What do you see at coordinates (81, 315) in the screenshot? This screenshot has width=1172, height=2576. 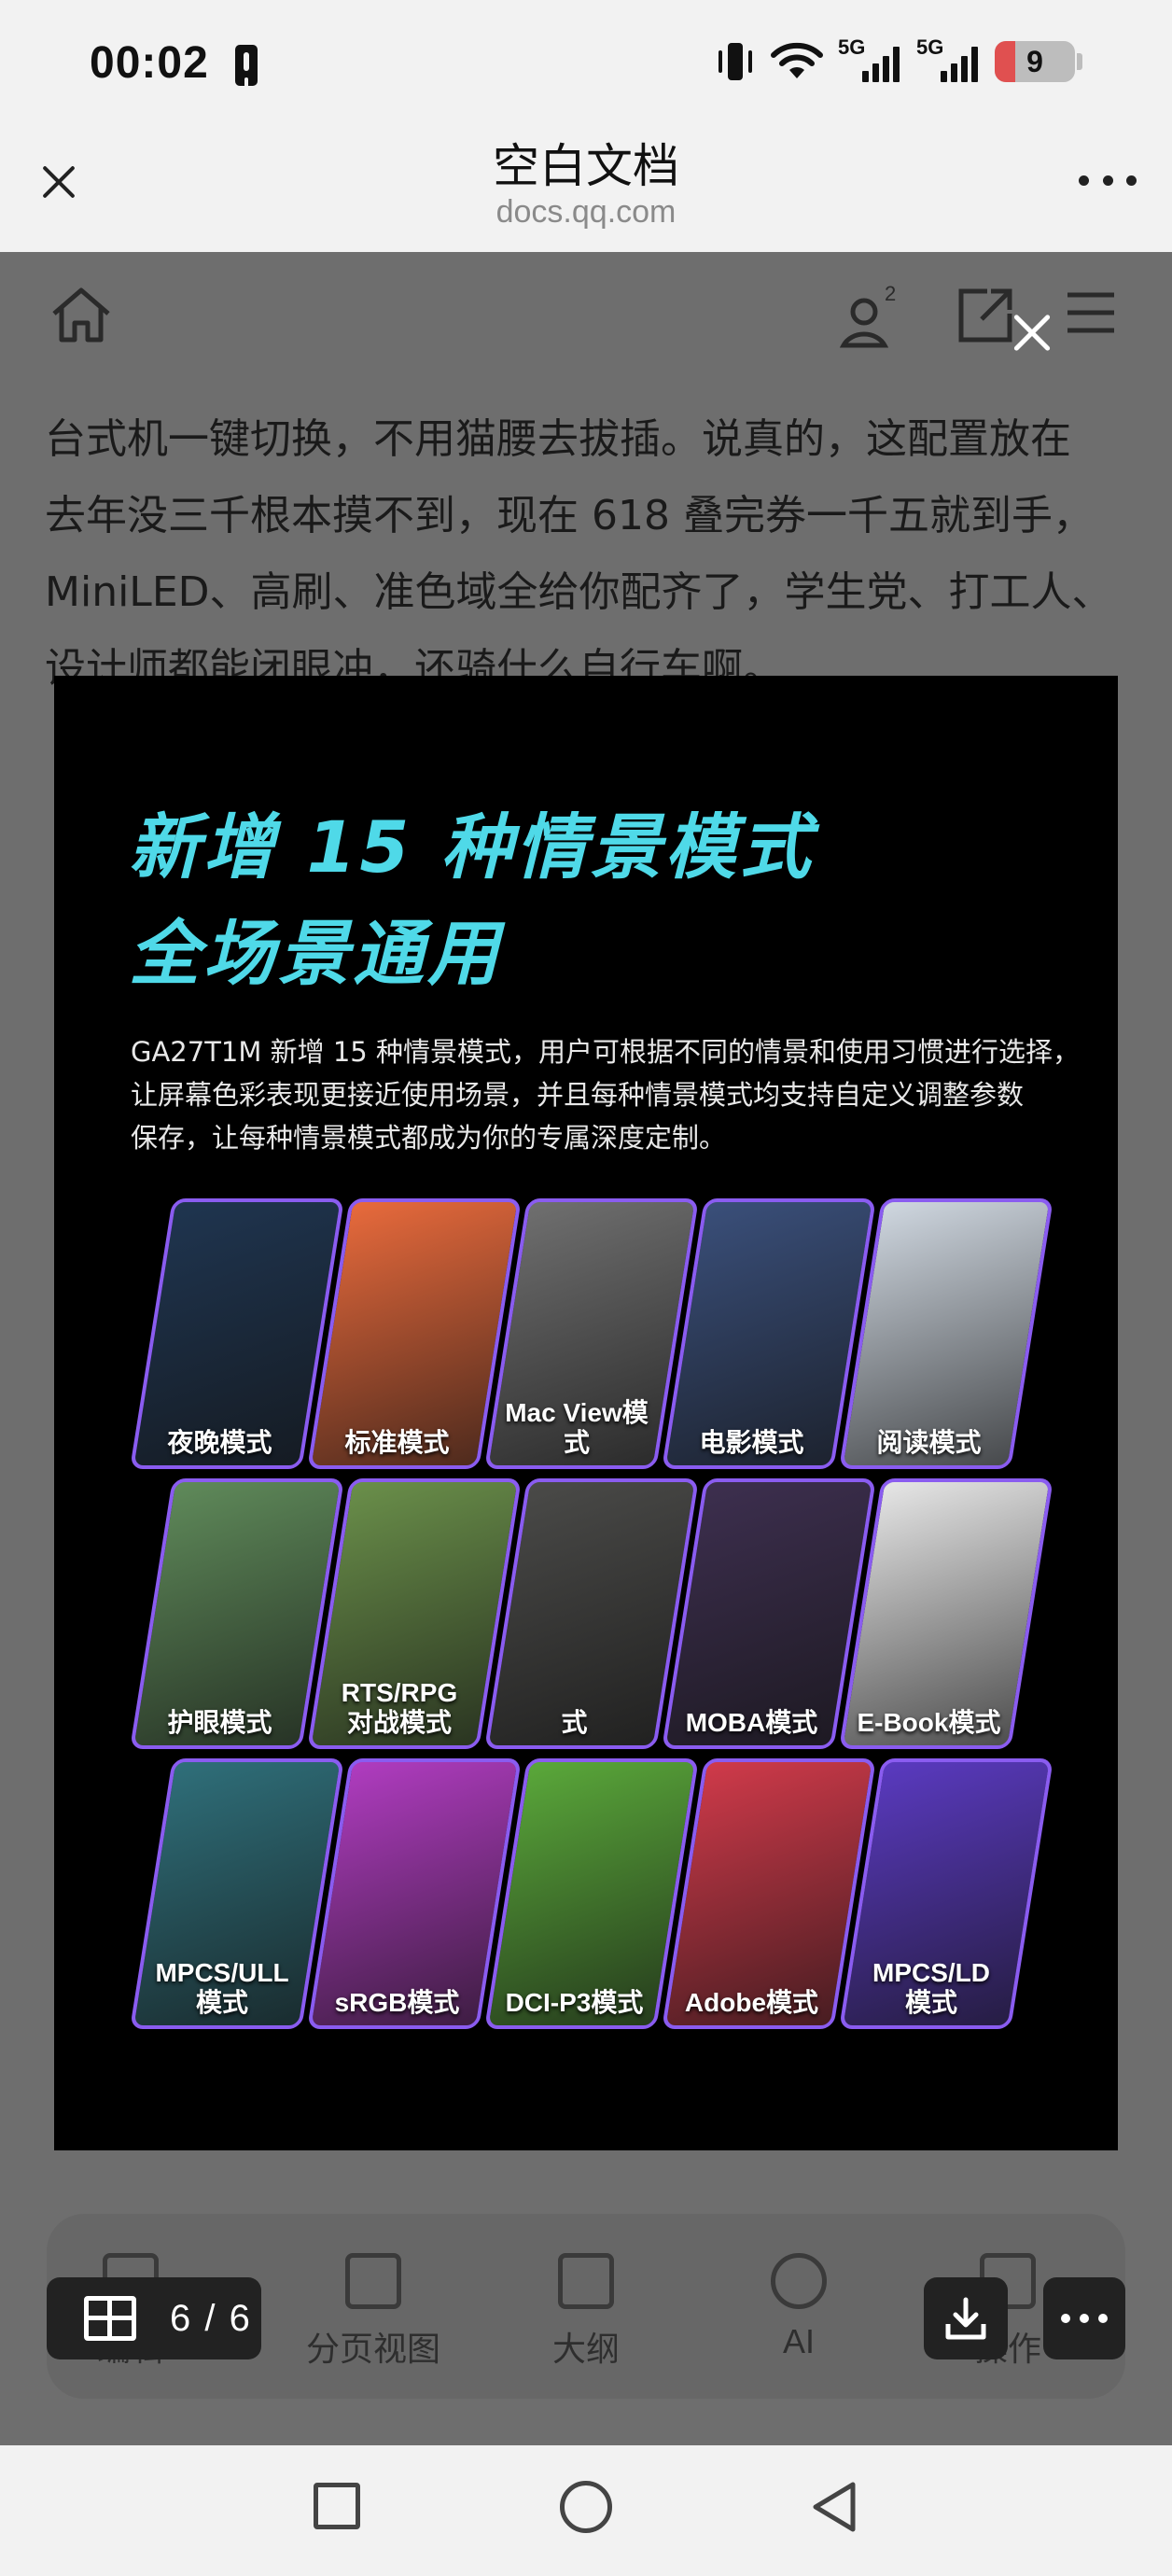 I see `home-icon` at bounding box center [81, 315].